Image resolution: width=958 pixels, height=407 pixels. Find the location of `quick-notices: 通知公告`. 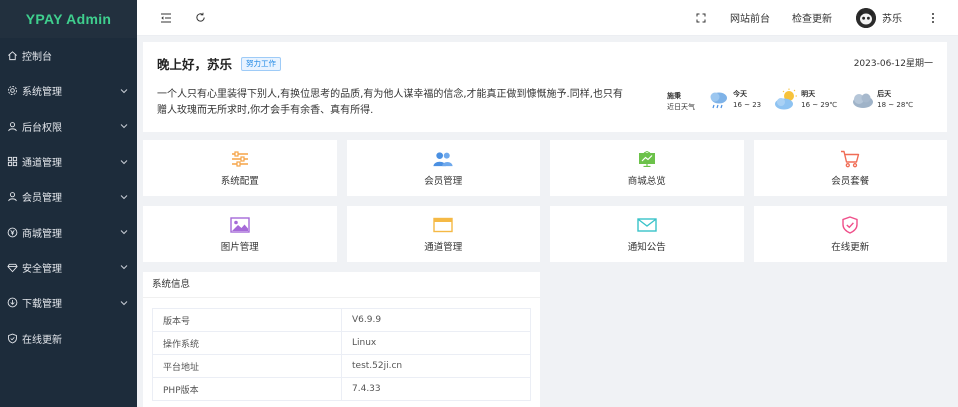

quick-notices: 通知公告 is located at coordinates (647, 234).